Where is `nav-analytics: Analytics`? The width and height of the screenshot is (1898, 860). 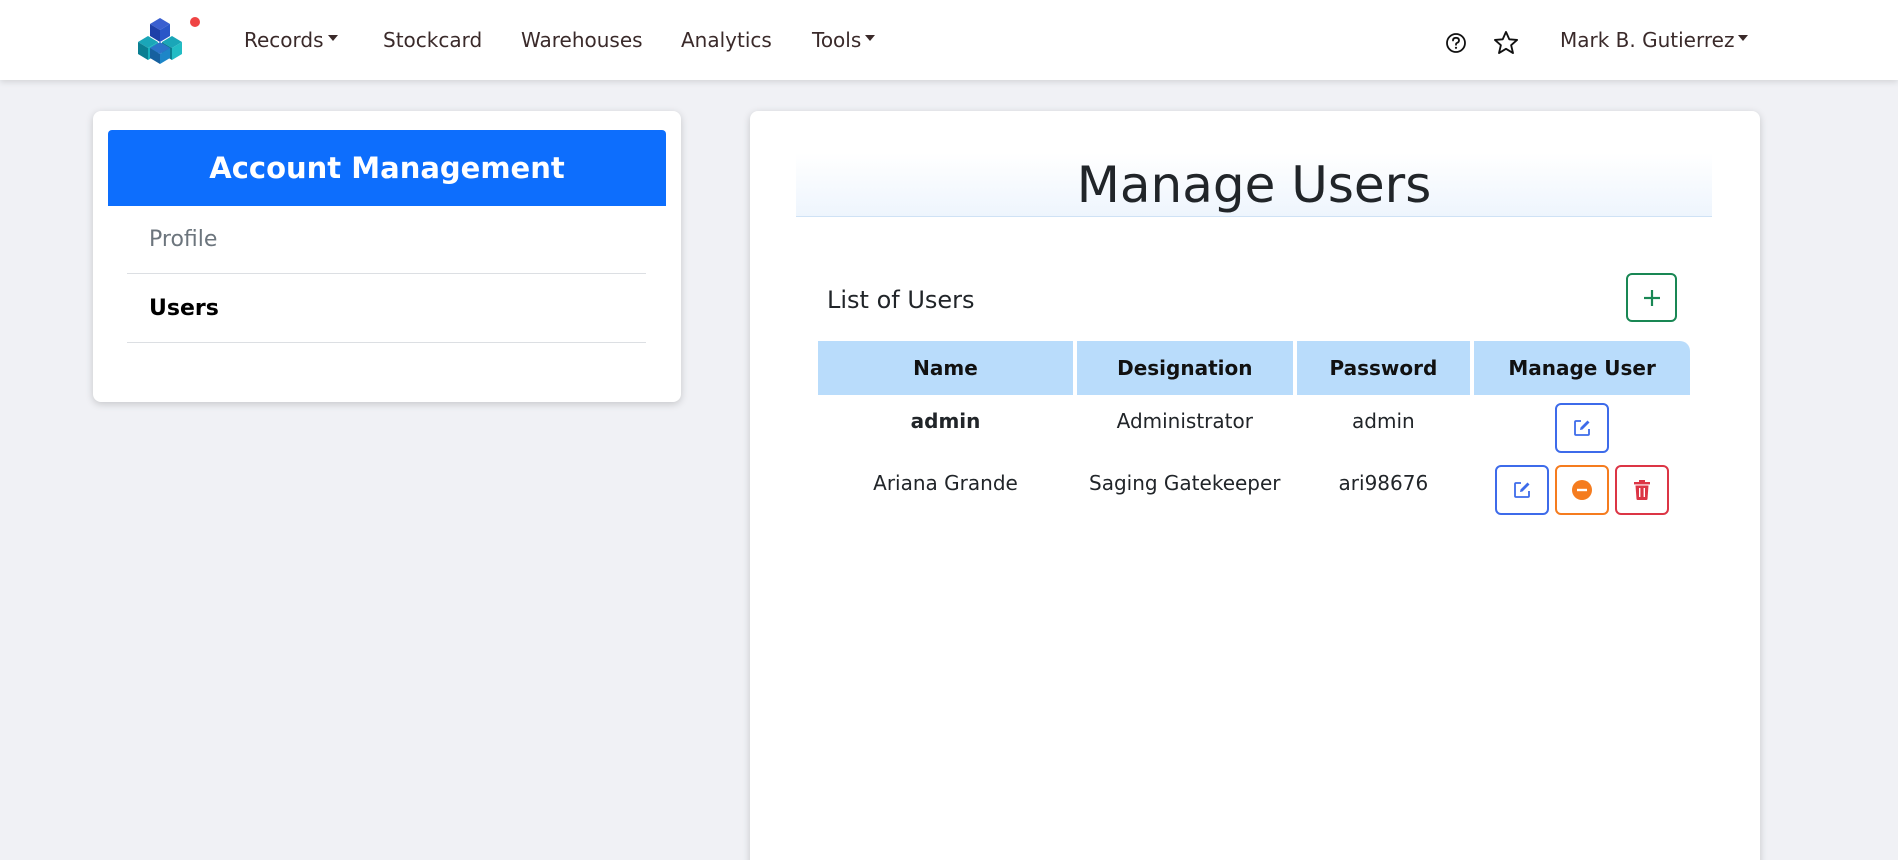 nav-analytics: Analytics is located at coordinates (726, 40).